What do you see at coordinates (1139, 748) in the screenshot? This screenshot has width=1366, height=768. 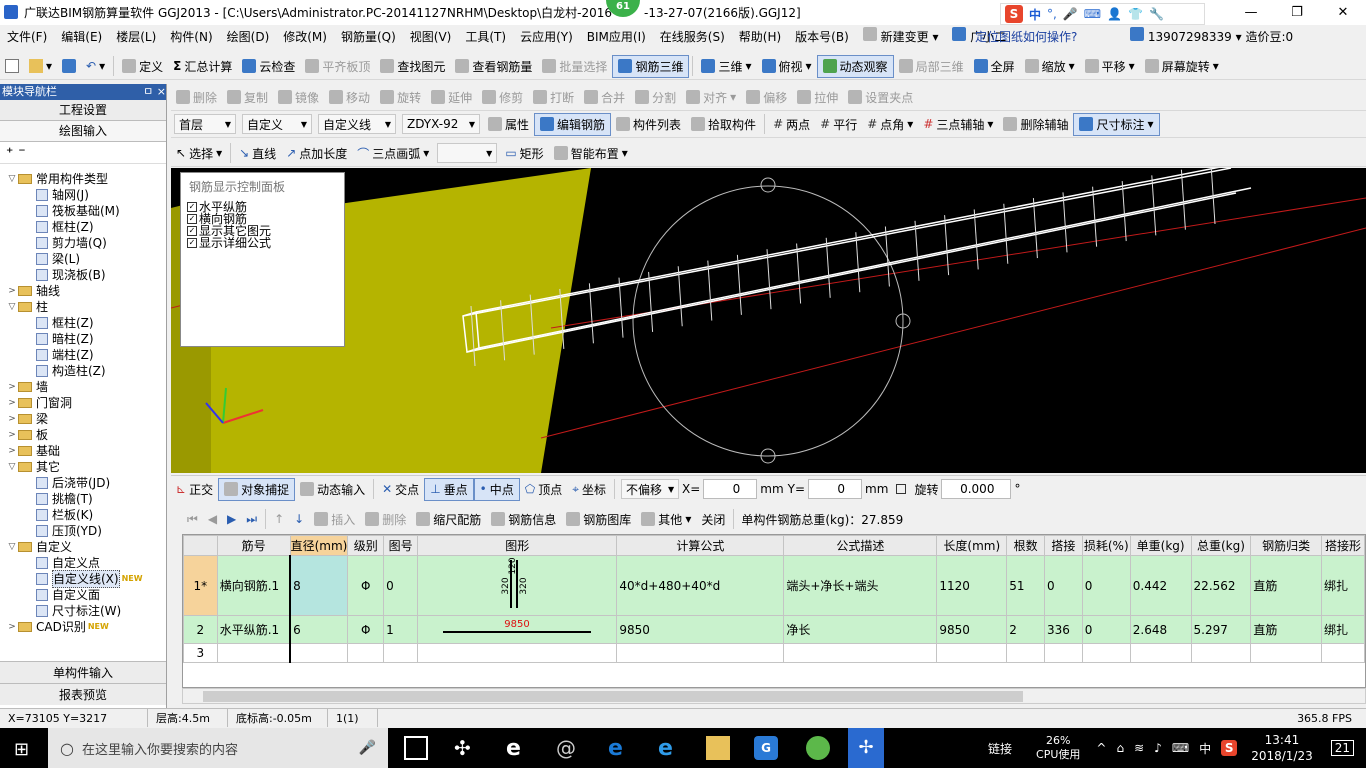 I see `wifi-icon: ≋` at bounding box center [1139, 748].